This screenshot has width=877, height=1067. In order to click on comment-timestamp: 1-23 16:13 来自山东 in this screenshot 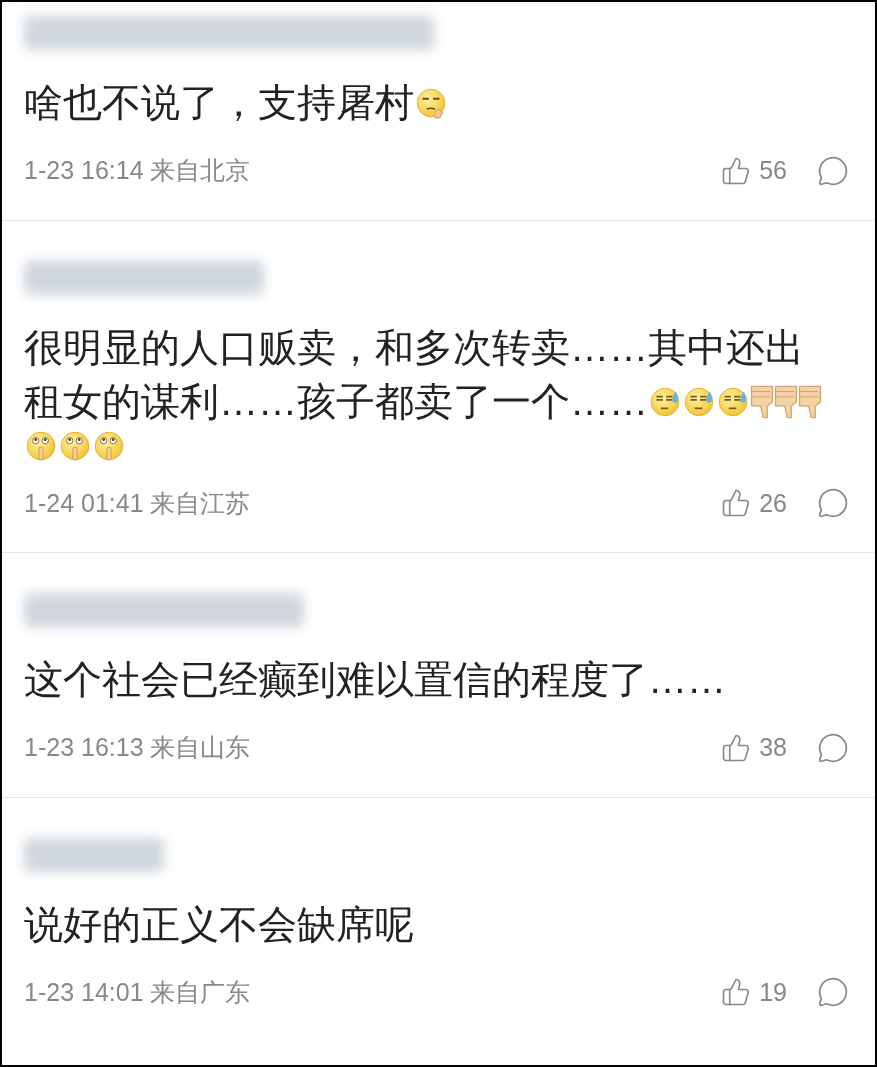, I will do `click(137, 747)`.